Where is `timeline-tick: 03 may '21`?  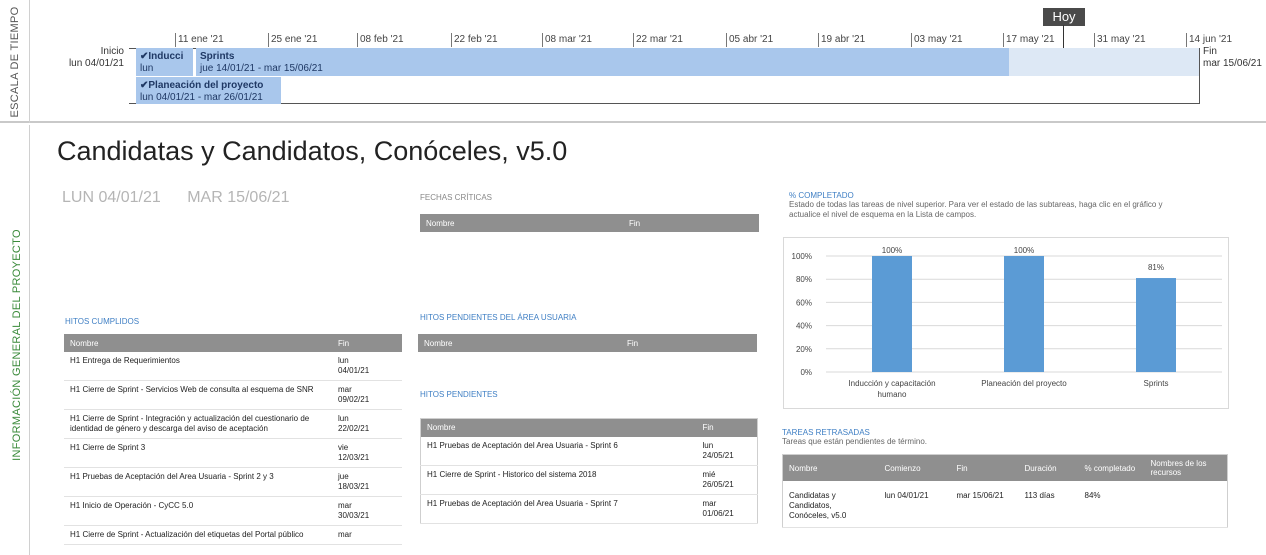
timeline-tick: 03 may '21 is located at coordinates (937, 40).